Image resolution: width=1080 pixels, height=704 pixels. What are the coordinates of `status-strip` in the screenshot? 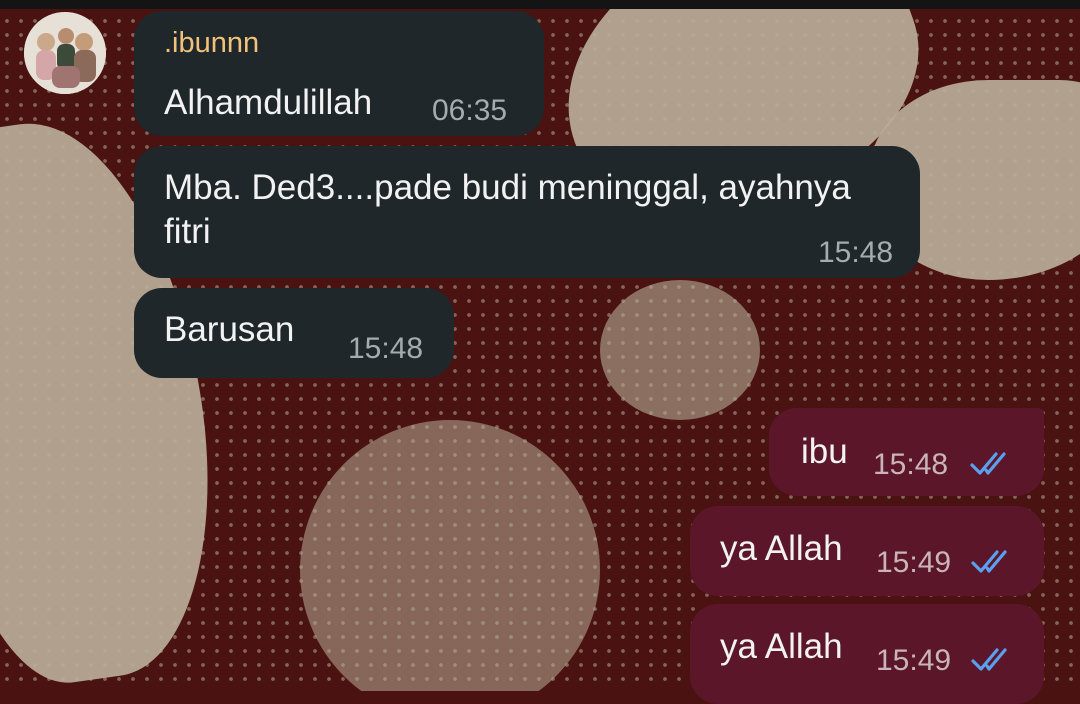 It's located at (540, 4).